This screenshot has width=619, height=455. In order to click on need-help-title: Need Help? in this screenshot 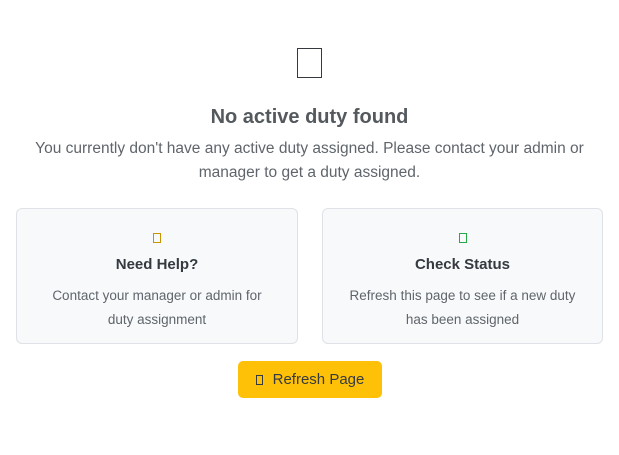, I will do `click(157, 264)`.